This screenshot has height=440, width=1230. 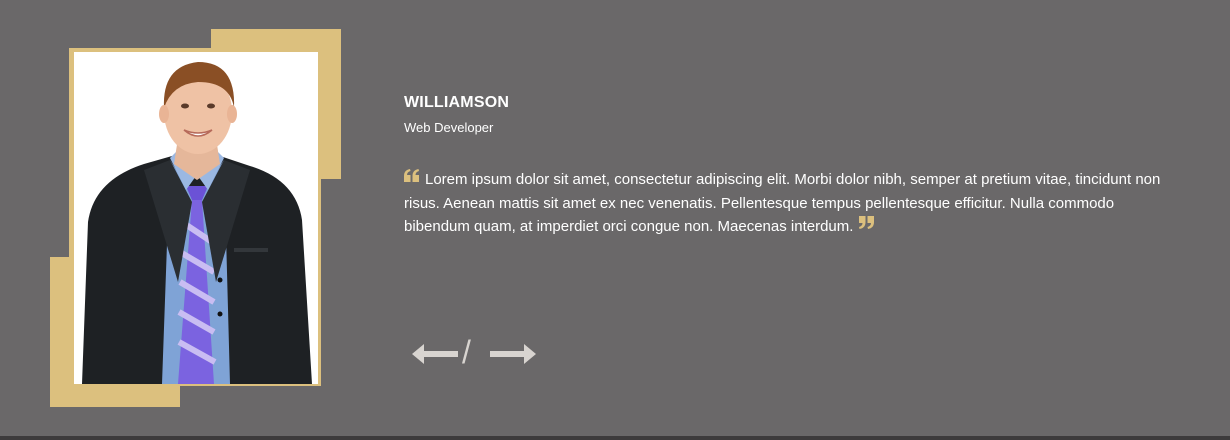 What do you see at coordinates (449, 127) in the screenshot?
I see `person-role: Web Developer` at bounding box center [449, 127].